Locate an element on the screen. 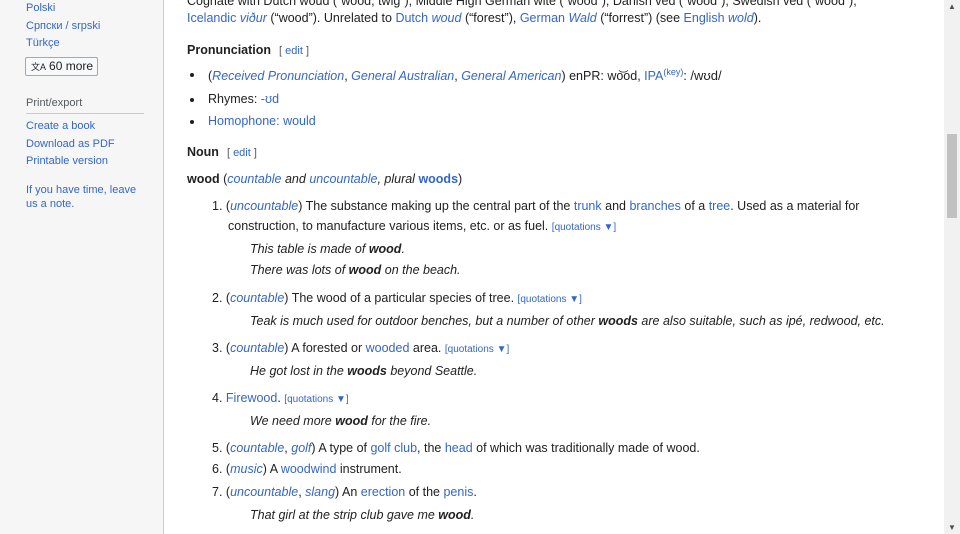  german-link: German is located at coordinates (542, 18).